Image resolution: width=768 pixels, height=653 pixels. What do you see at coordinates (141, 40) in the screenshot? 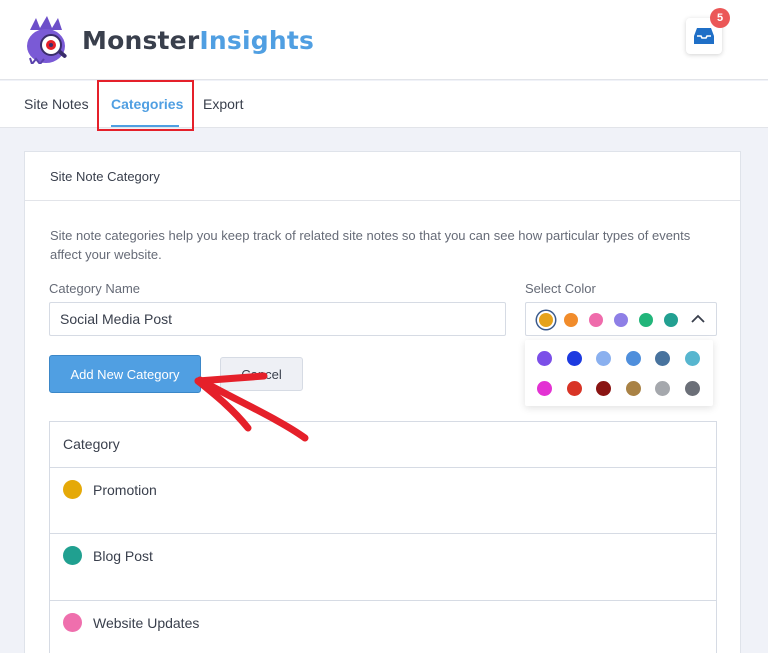
I see `brand-part-1: Monster` at bounding box center [141, 40].